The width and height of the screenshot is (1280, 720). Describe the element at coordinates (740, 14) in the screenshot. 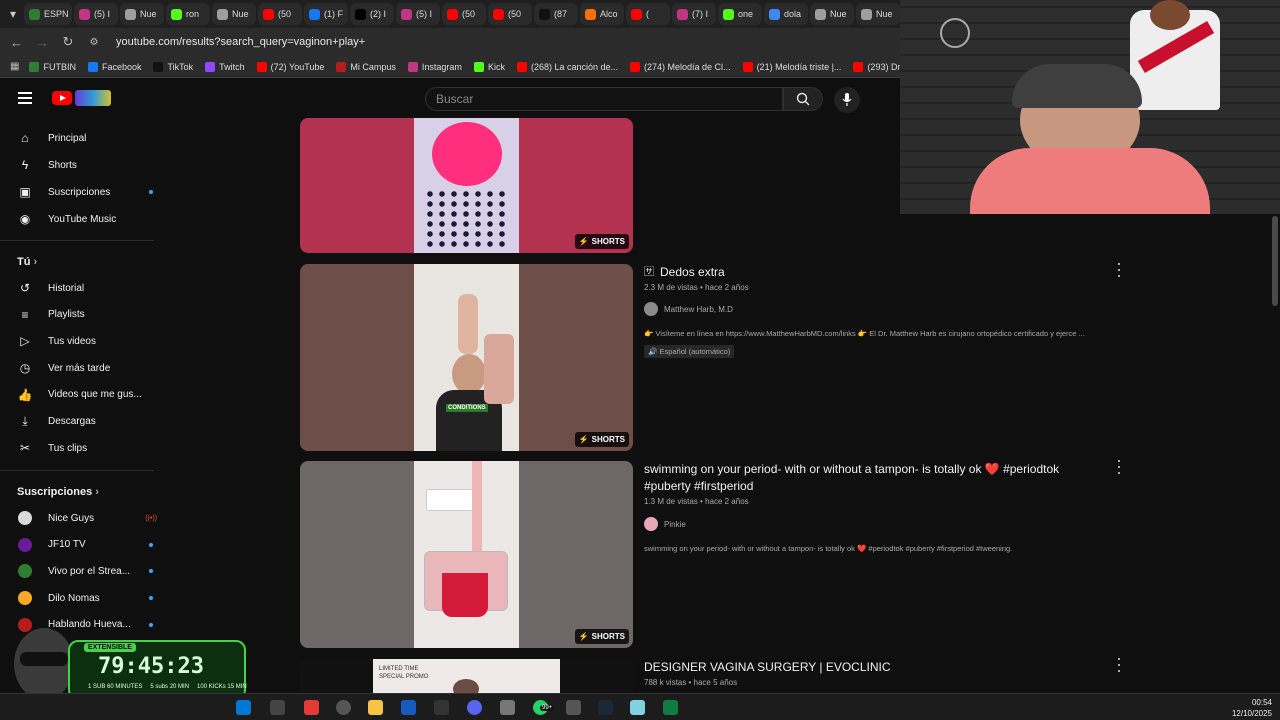

I see `browser-tab: one` at that location.